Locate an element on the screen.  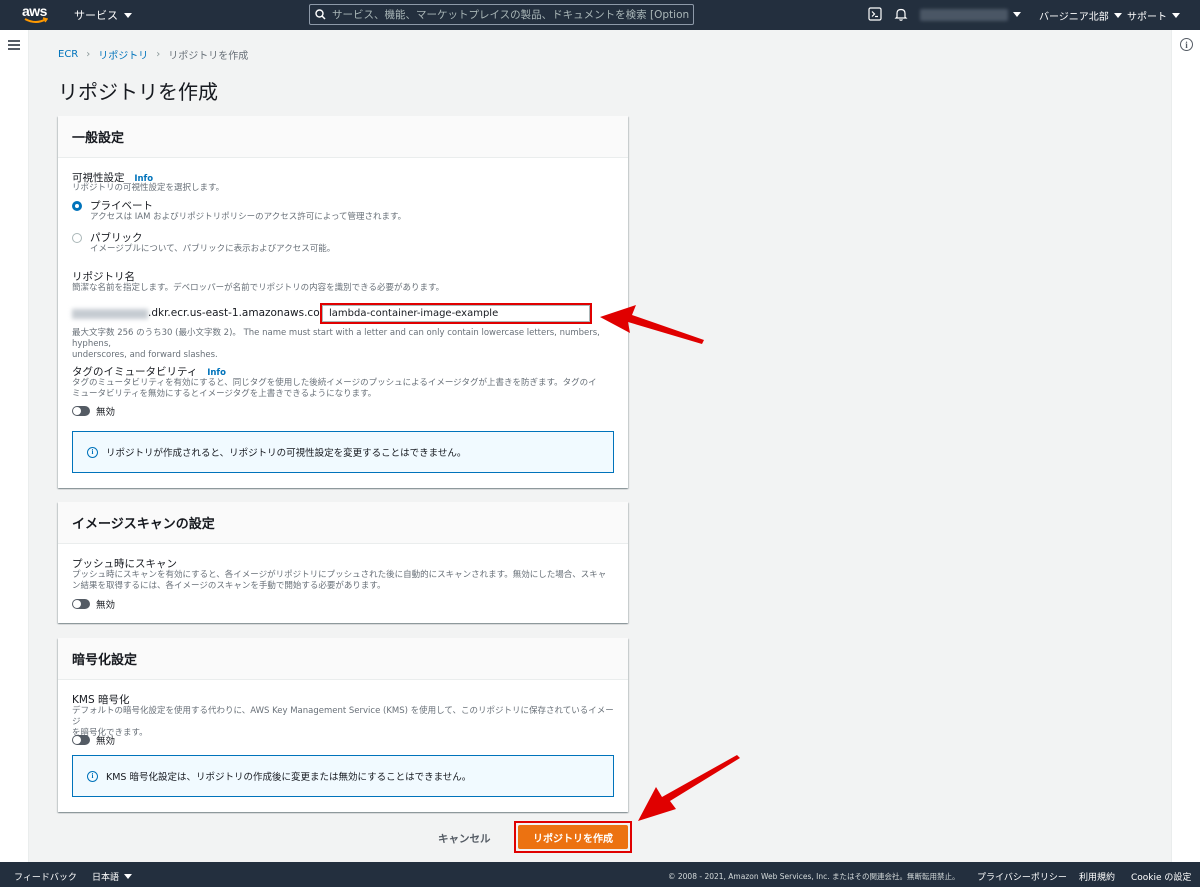
global-search is located at coordinates (501, 14).